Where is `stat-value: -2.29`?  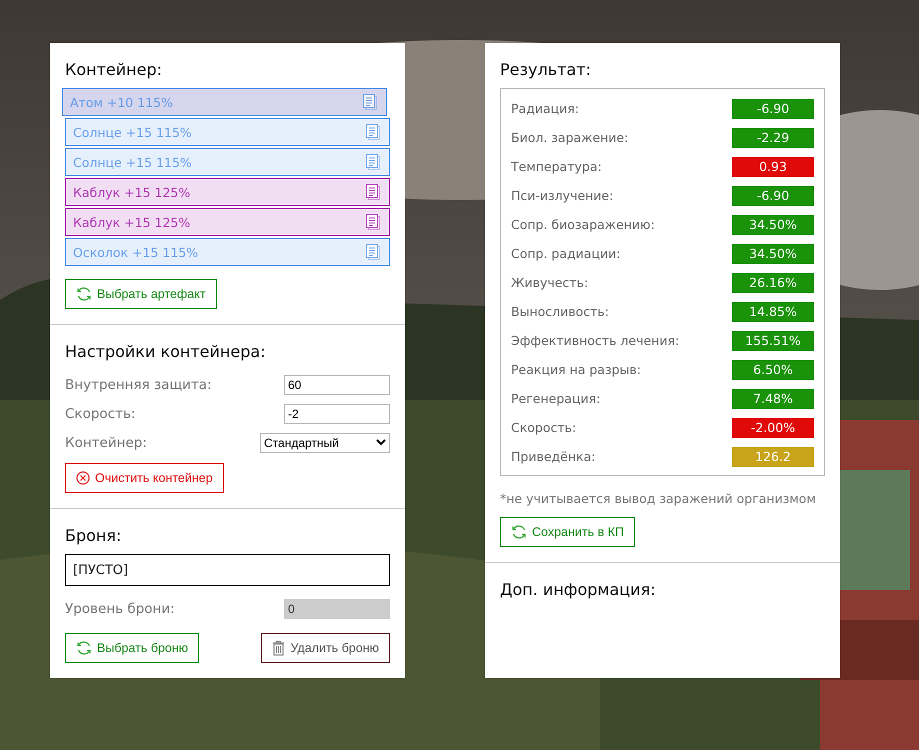 stat-value: -2.29 is located at coordinates (773, 138).